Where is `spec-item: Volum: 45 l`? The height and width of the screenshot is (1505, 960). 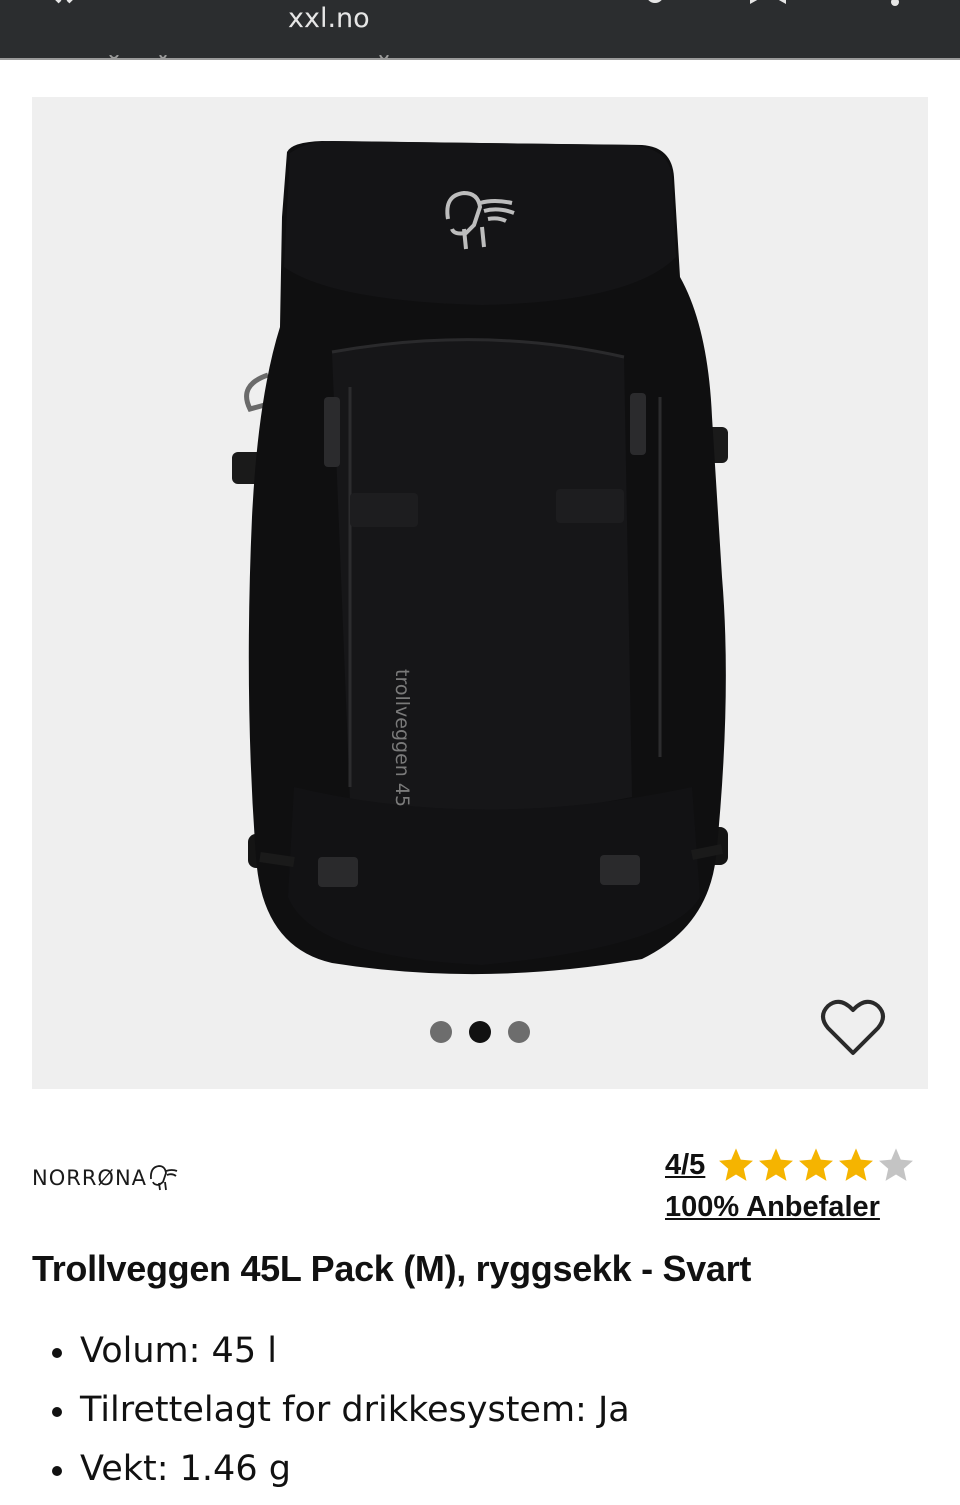 spec-item: Volum: 45 l is located at coordinates (340, 1357).